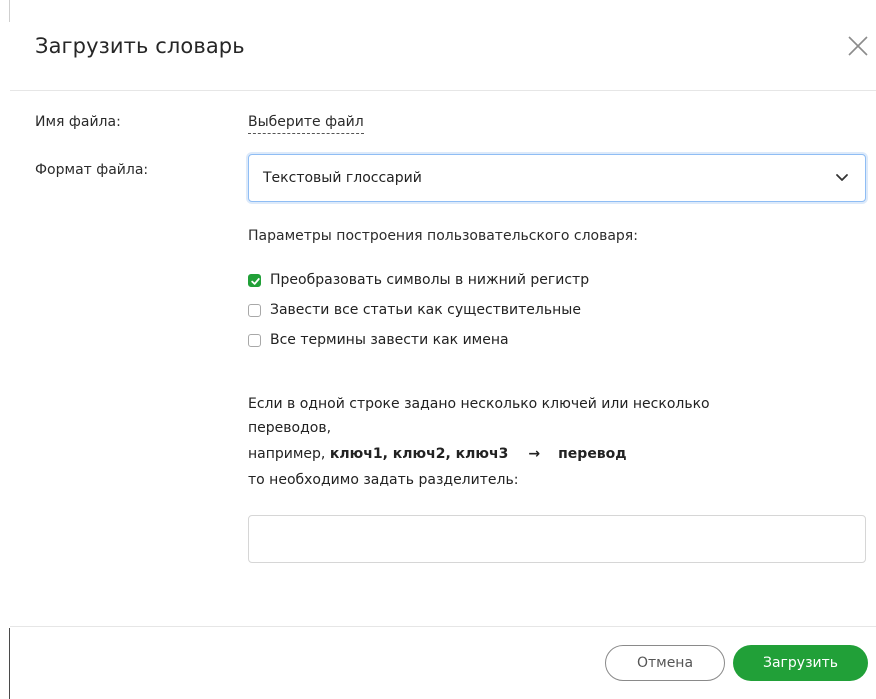  I want to click on close-button, so click(858, 46).